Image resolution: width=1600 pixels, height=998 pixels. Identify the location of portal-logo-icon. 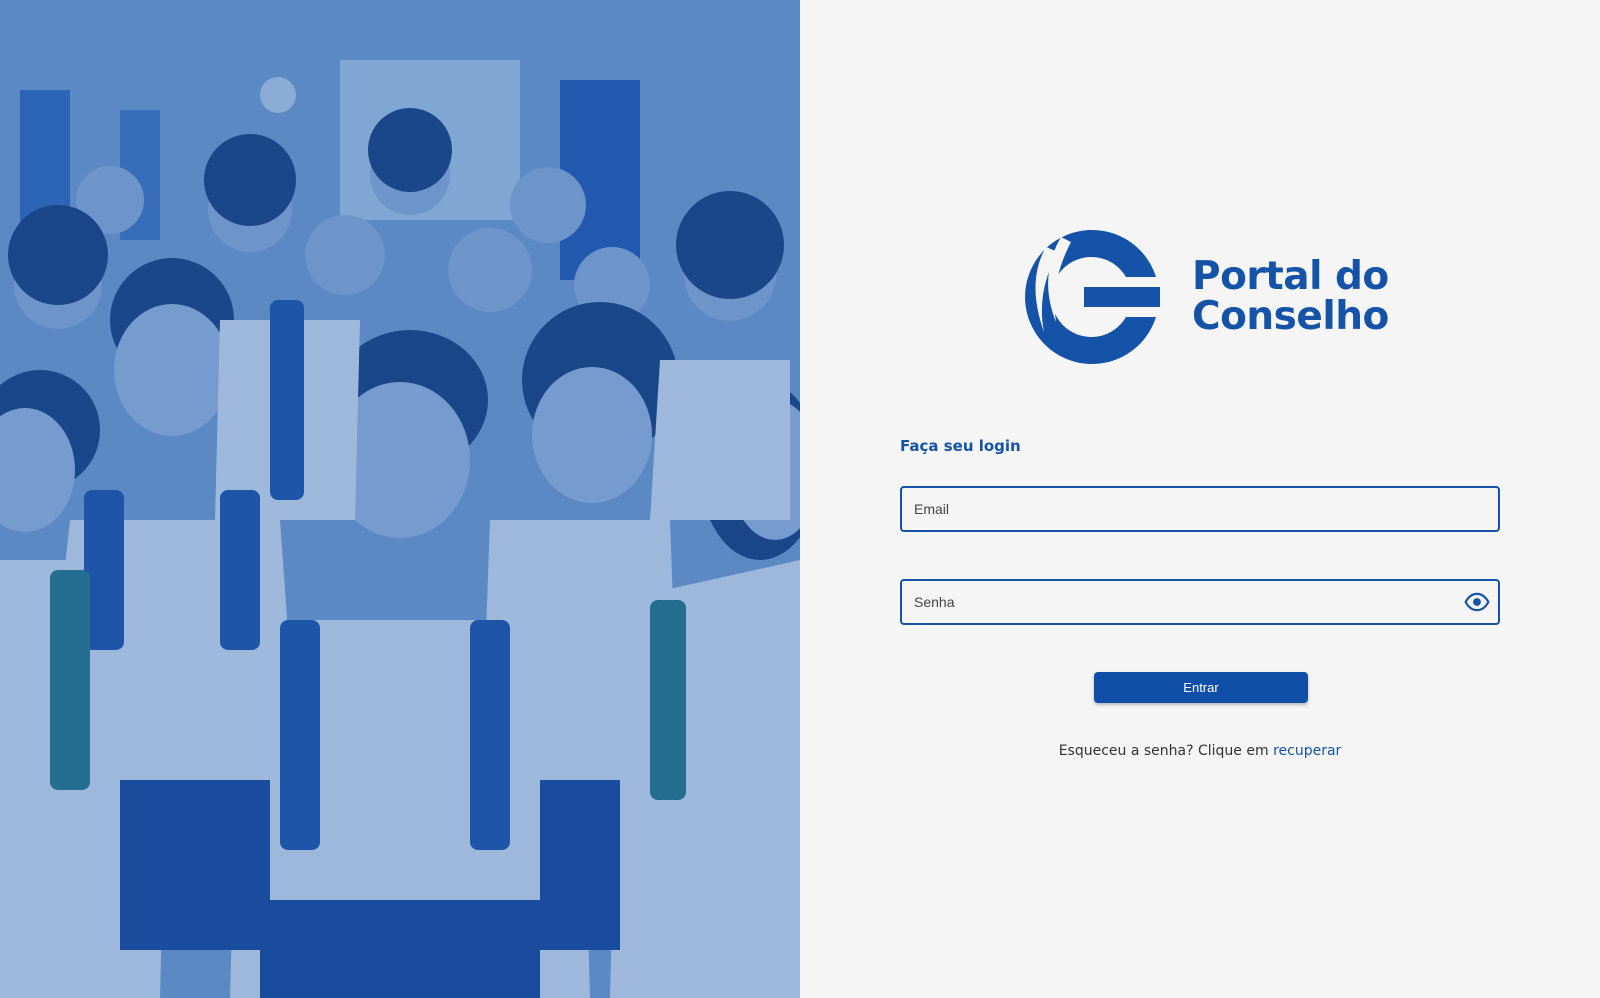
(1092, 297).